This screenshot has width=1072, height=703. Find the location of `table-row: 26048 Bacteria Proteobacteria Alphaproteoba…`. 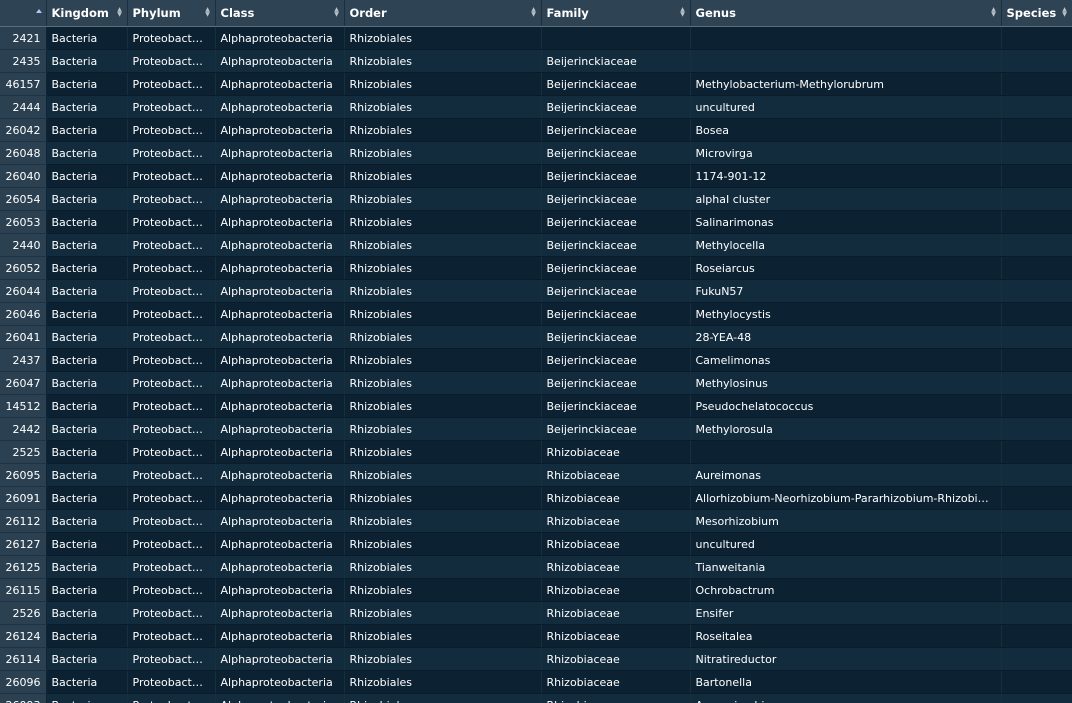

table-row: 26048 Bacteria Proteobacteria Alphaproteoba… is located at coordinates (536, 153).